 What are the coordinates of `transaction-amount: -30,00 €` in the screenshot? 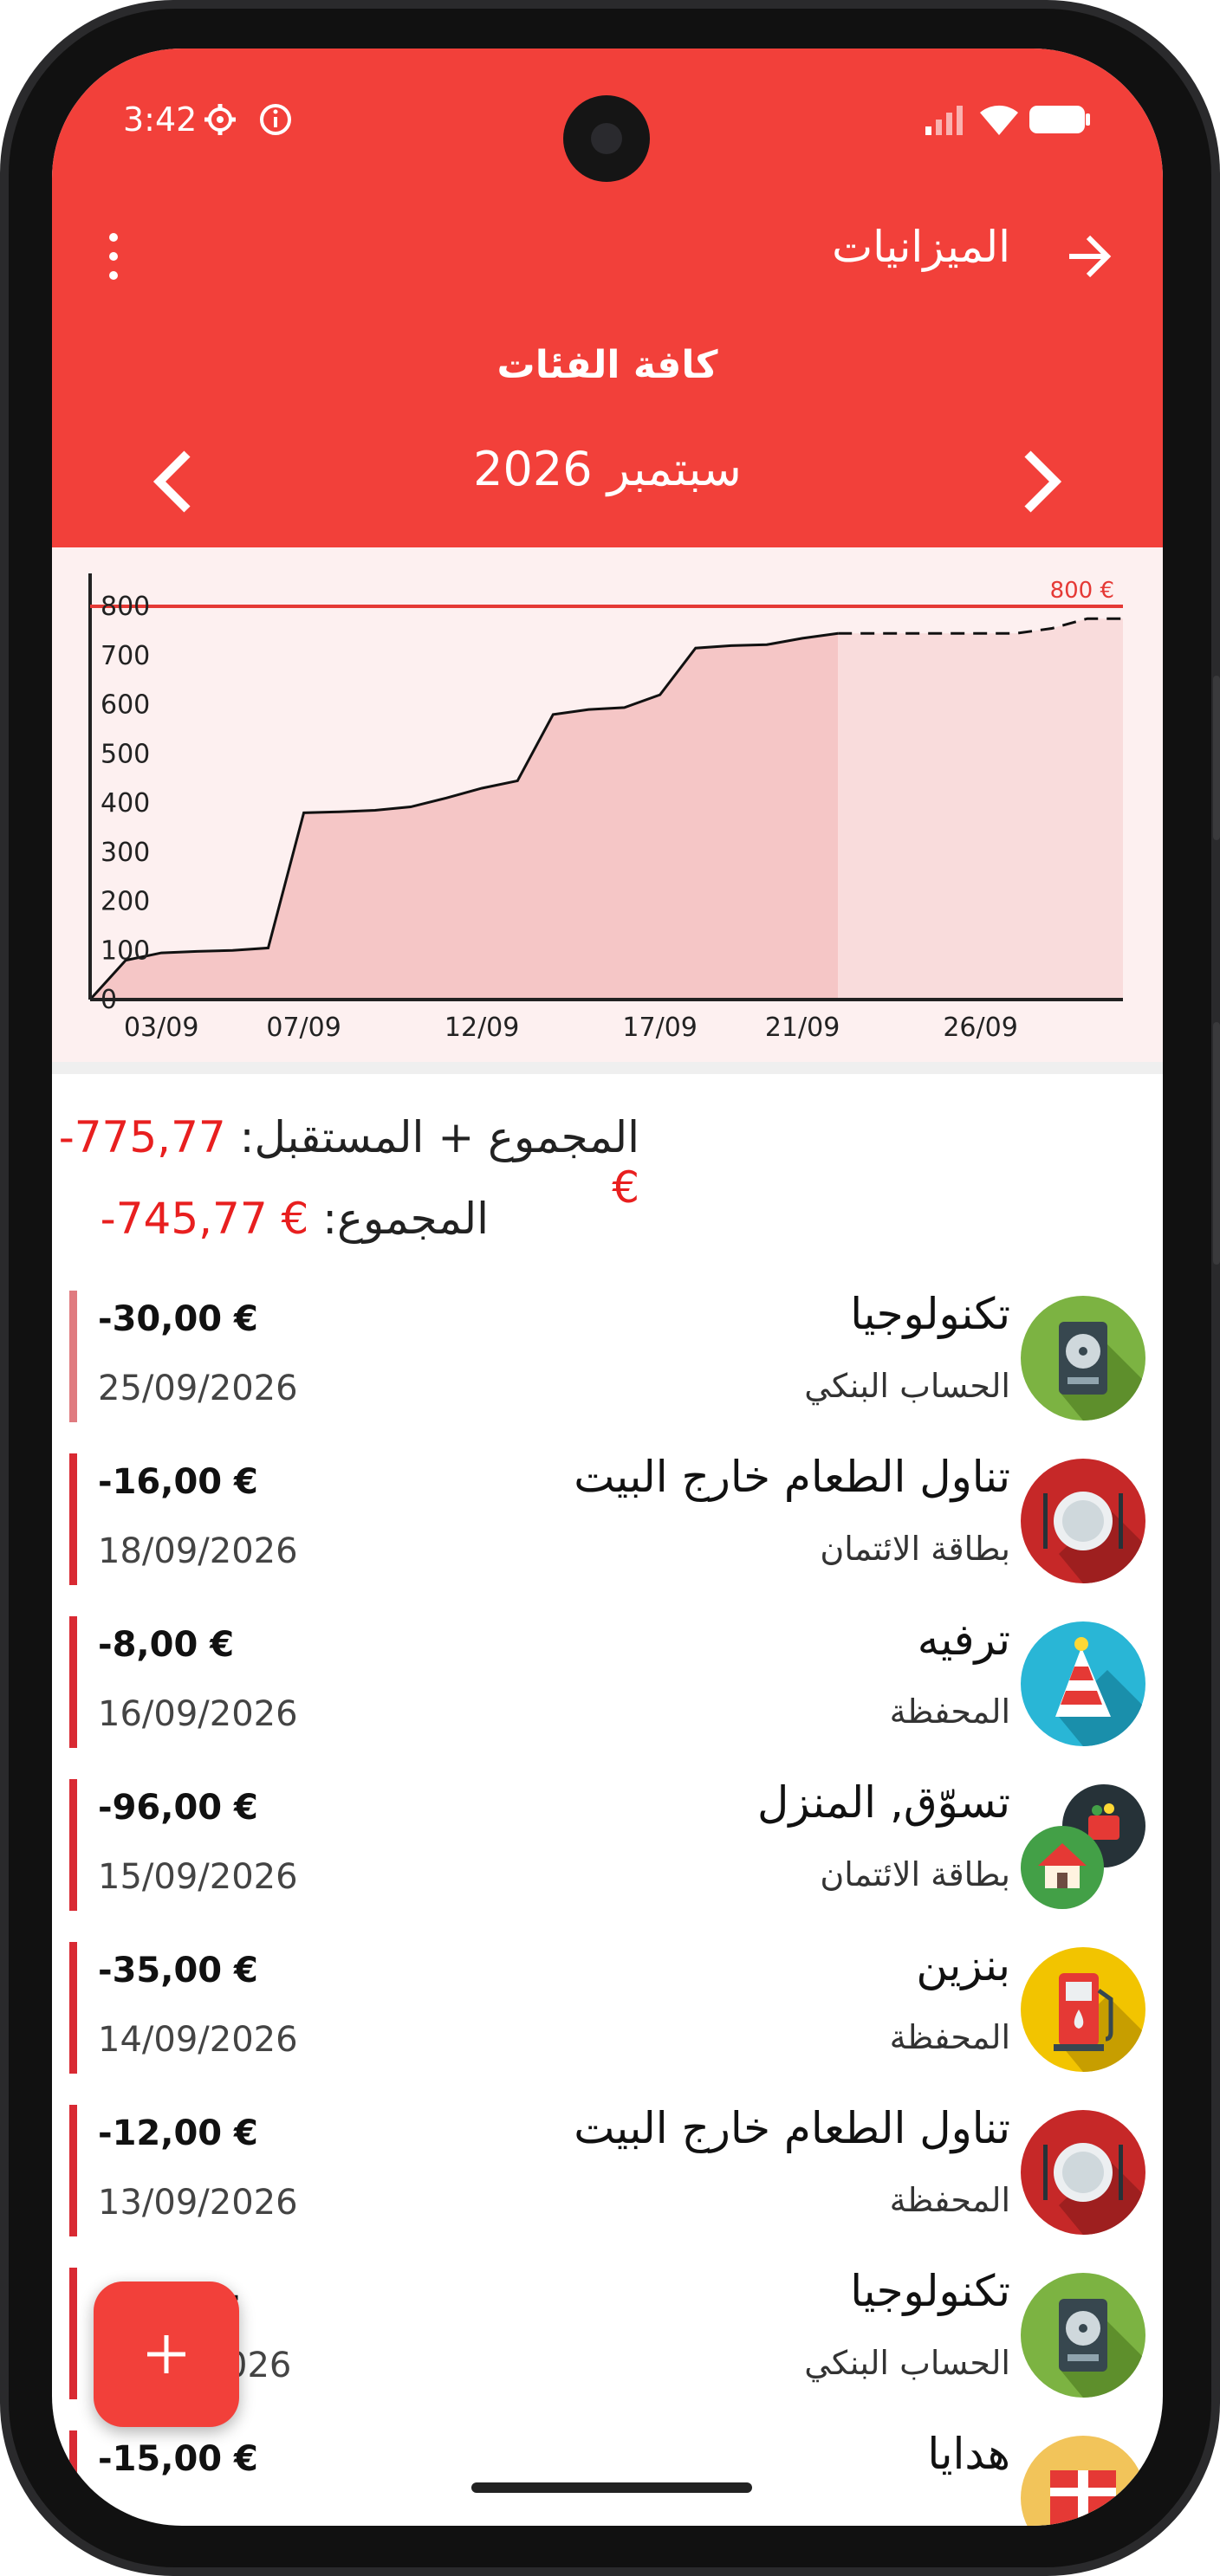 It's located at (178, 1319).